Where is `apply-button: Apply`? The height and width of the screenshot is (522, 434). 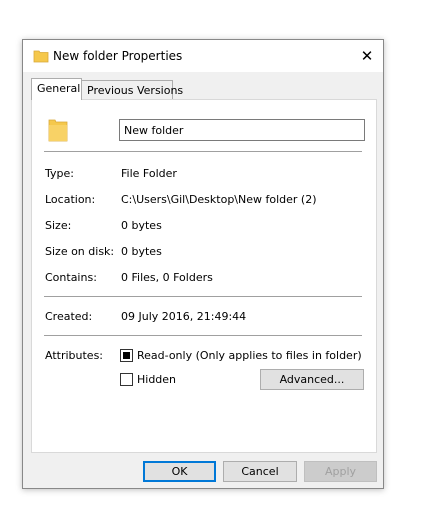
apply-button: Apply is located at coordinates (340, 471).